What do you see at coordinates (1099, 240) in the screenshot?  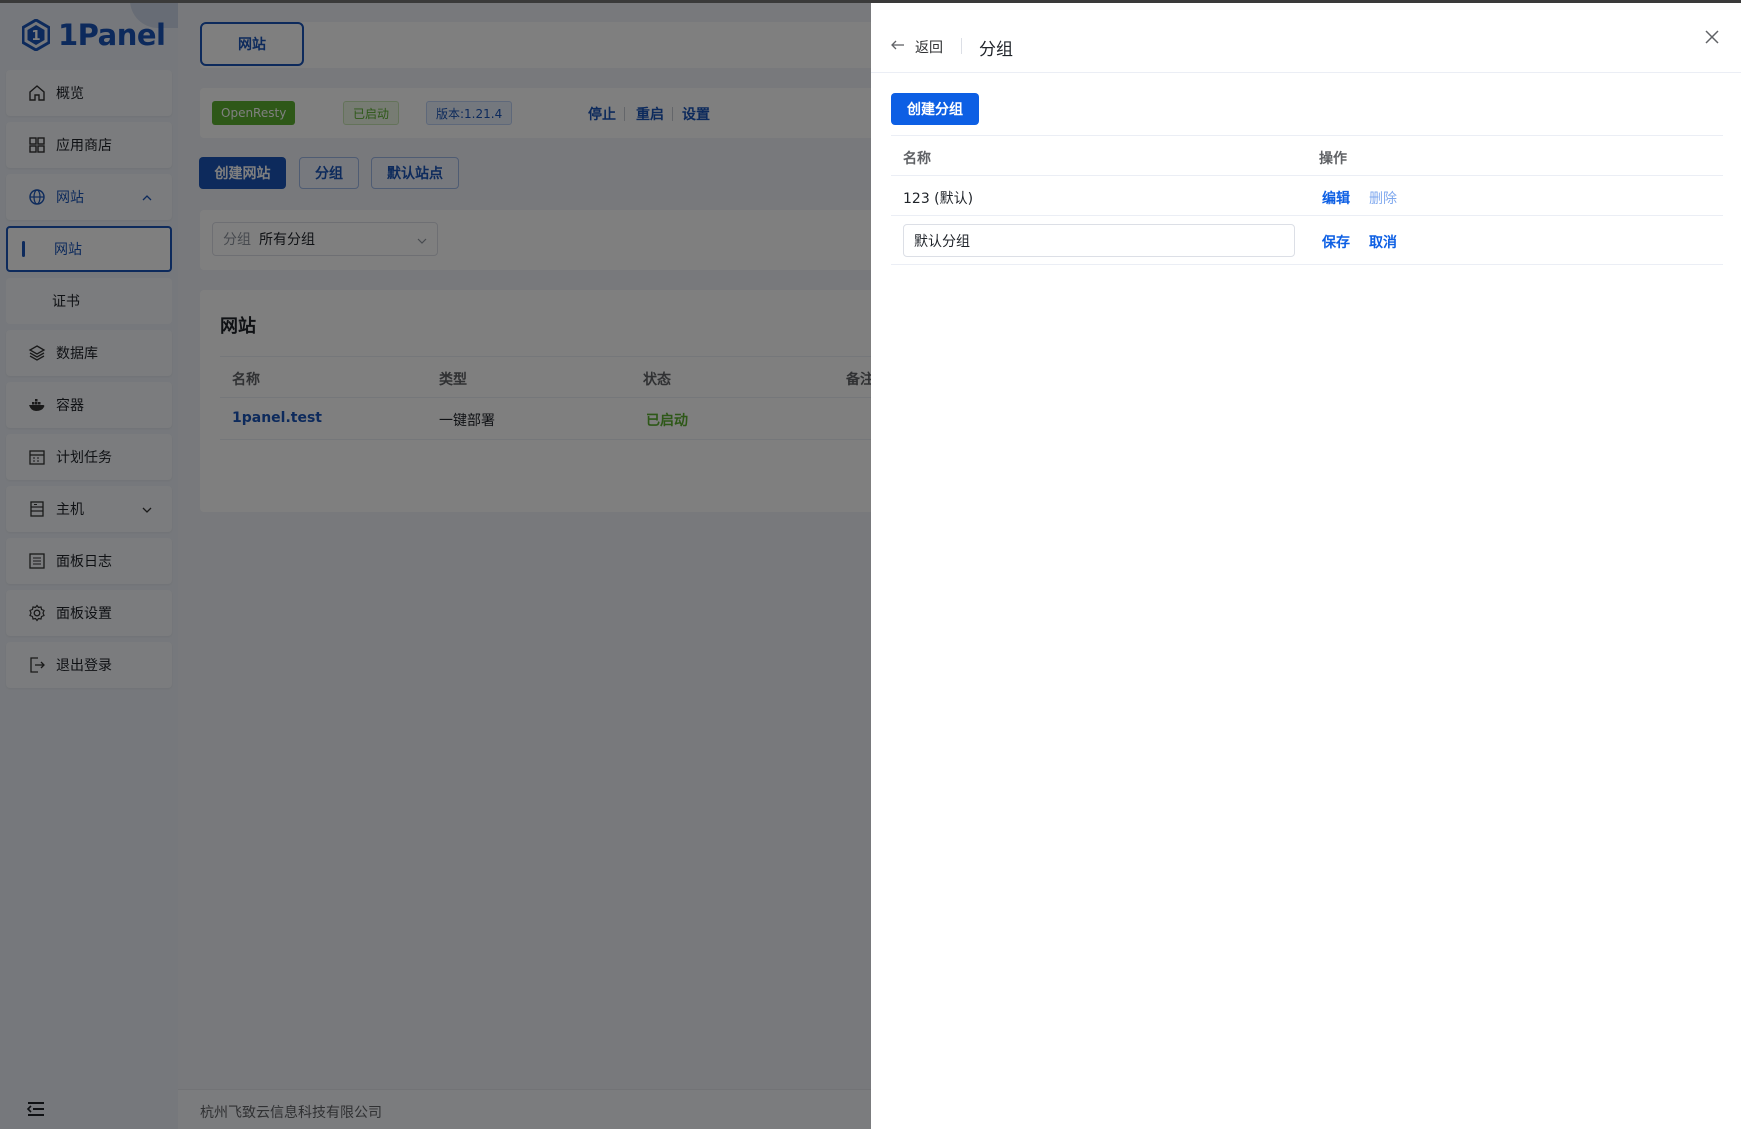 I see `group-name-input` at bounding box center [1099, 240].